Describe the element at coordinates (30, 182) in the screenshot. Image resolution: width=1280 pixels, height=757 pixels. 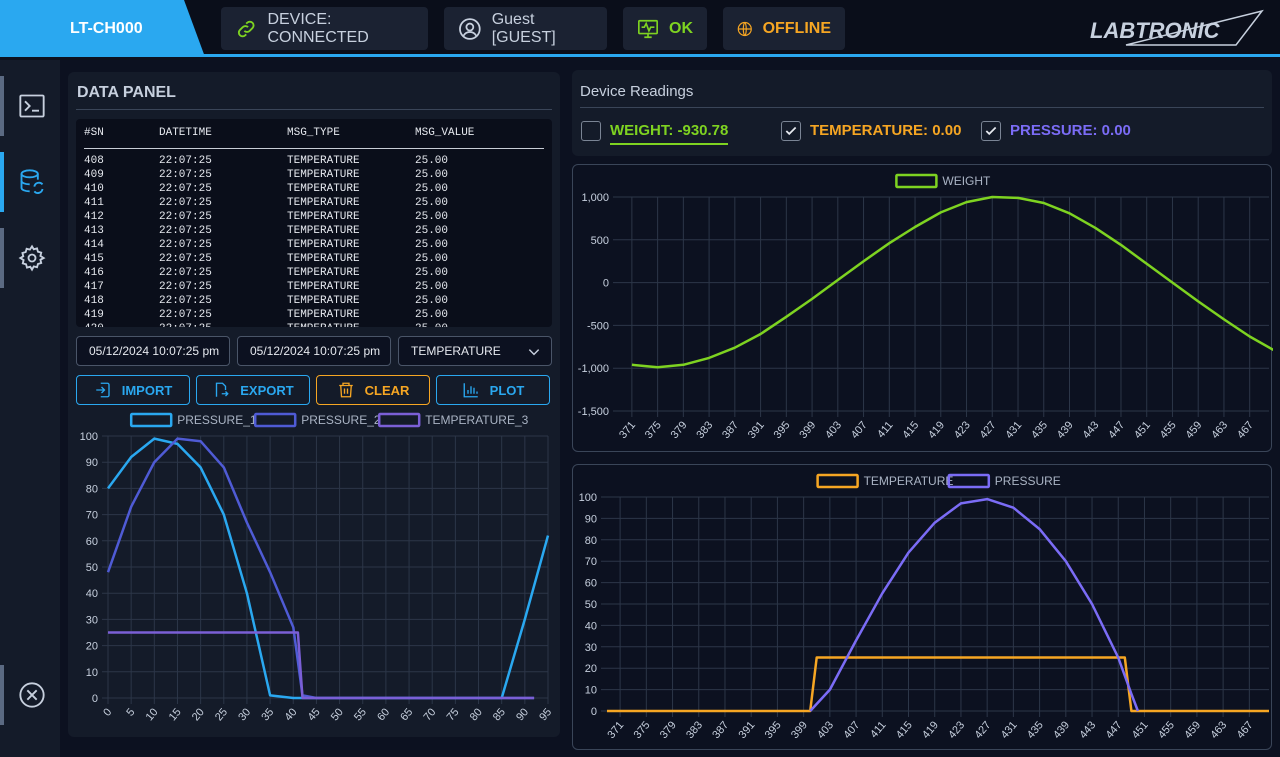
I see `sidebar-item-database` at that location.